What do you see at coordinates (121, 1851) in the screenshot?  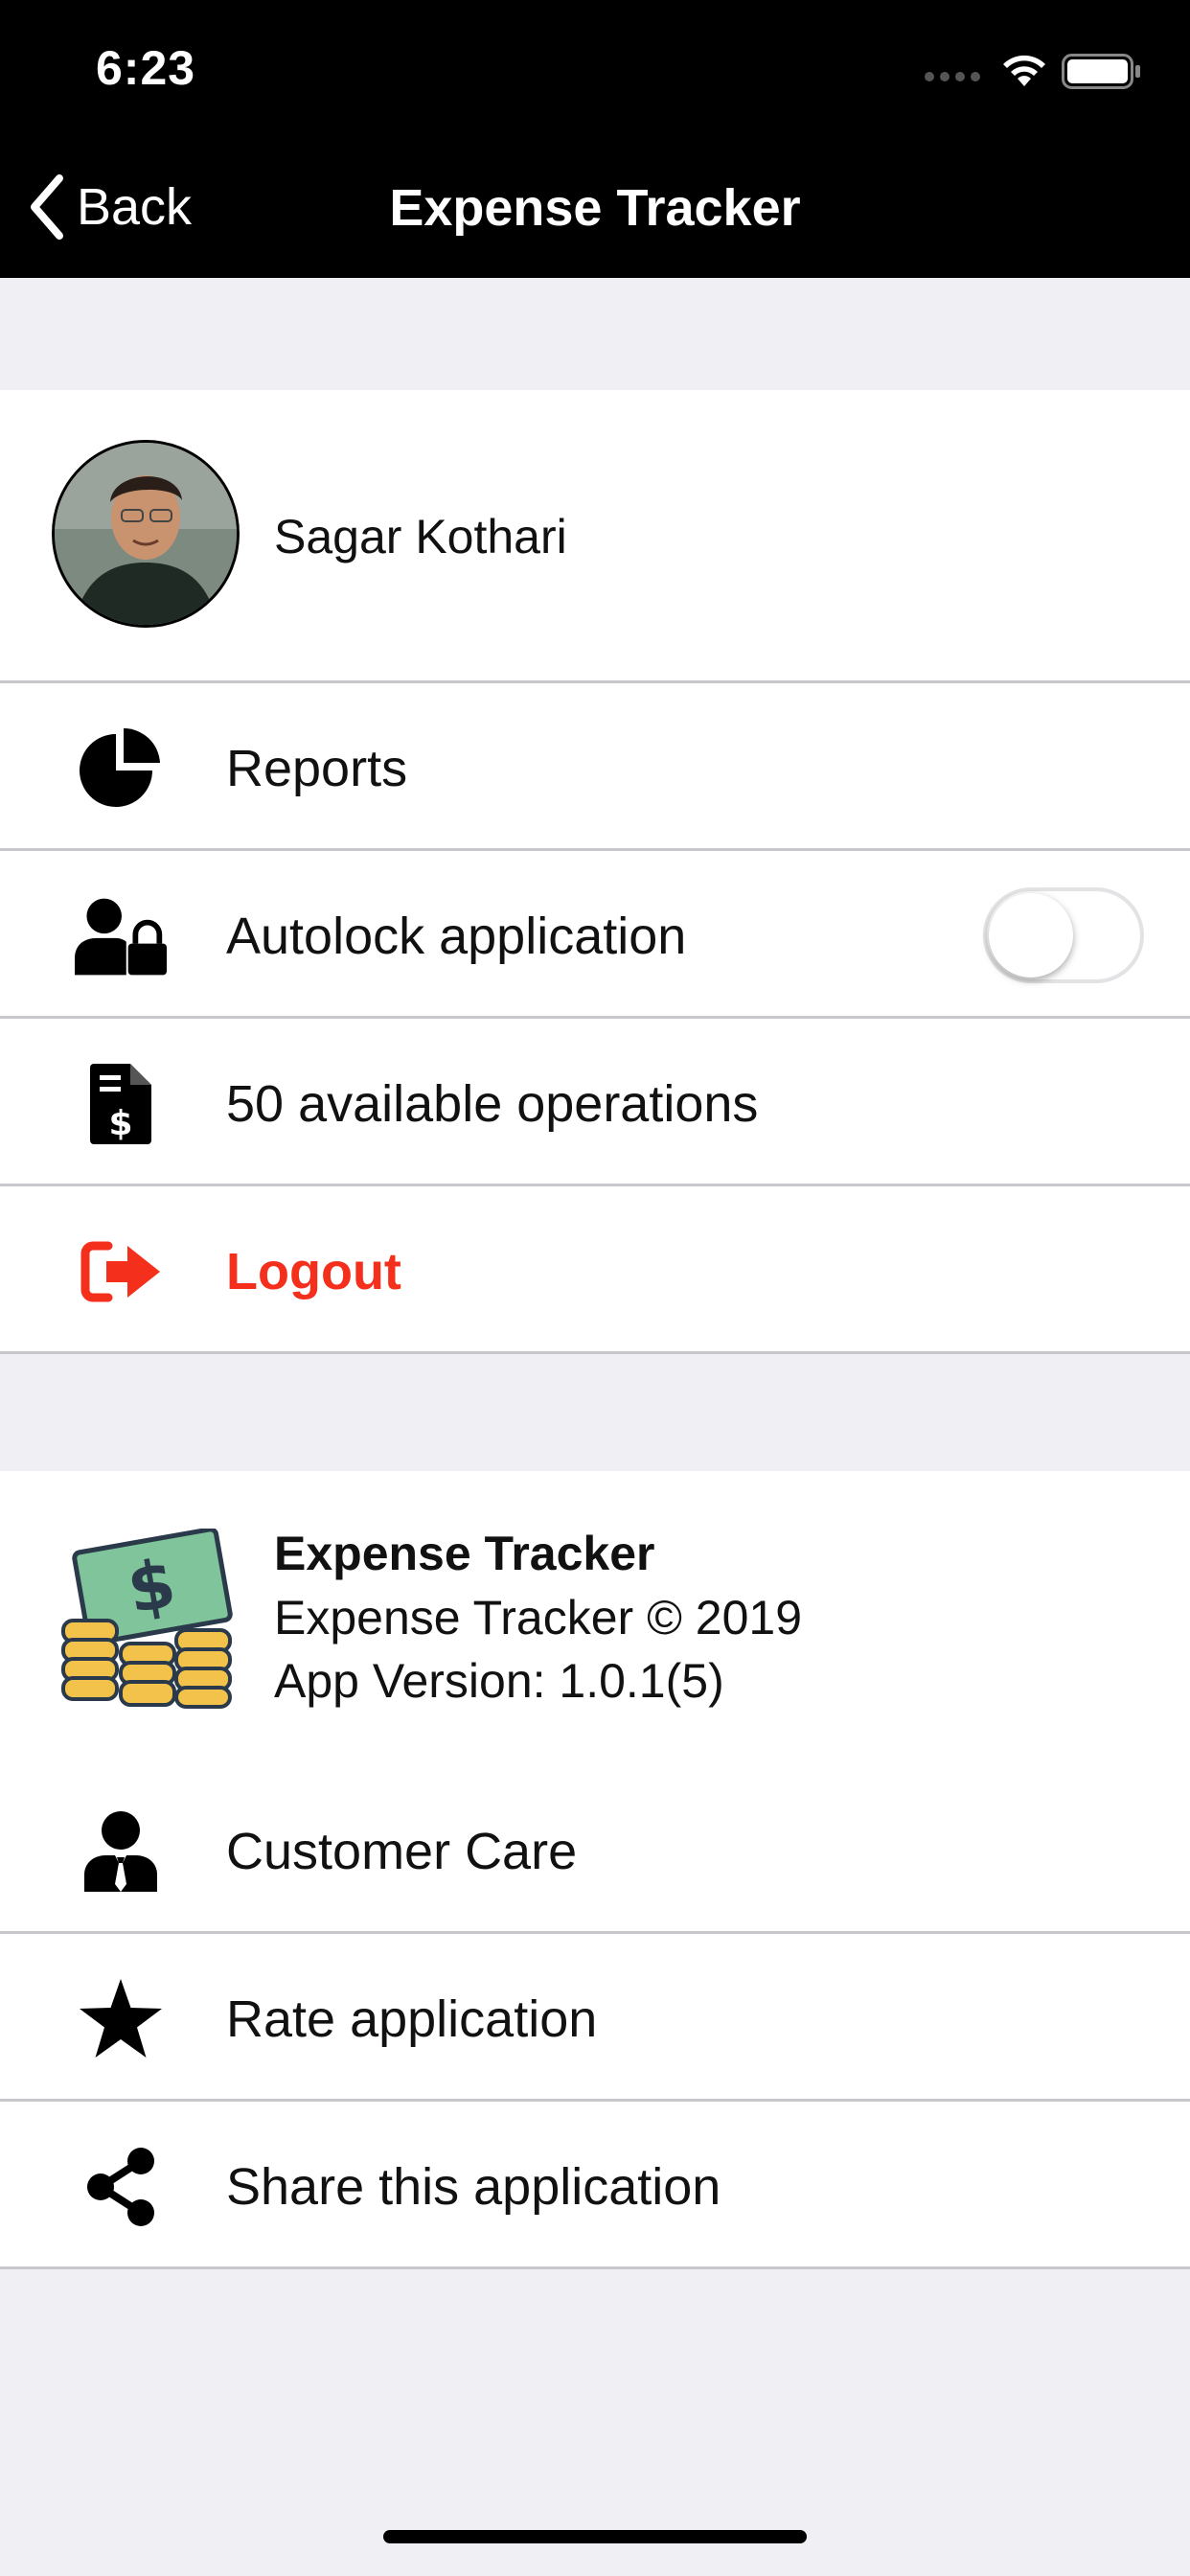 I see `user-tie-icon` at bounding box center [121, 1851].